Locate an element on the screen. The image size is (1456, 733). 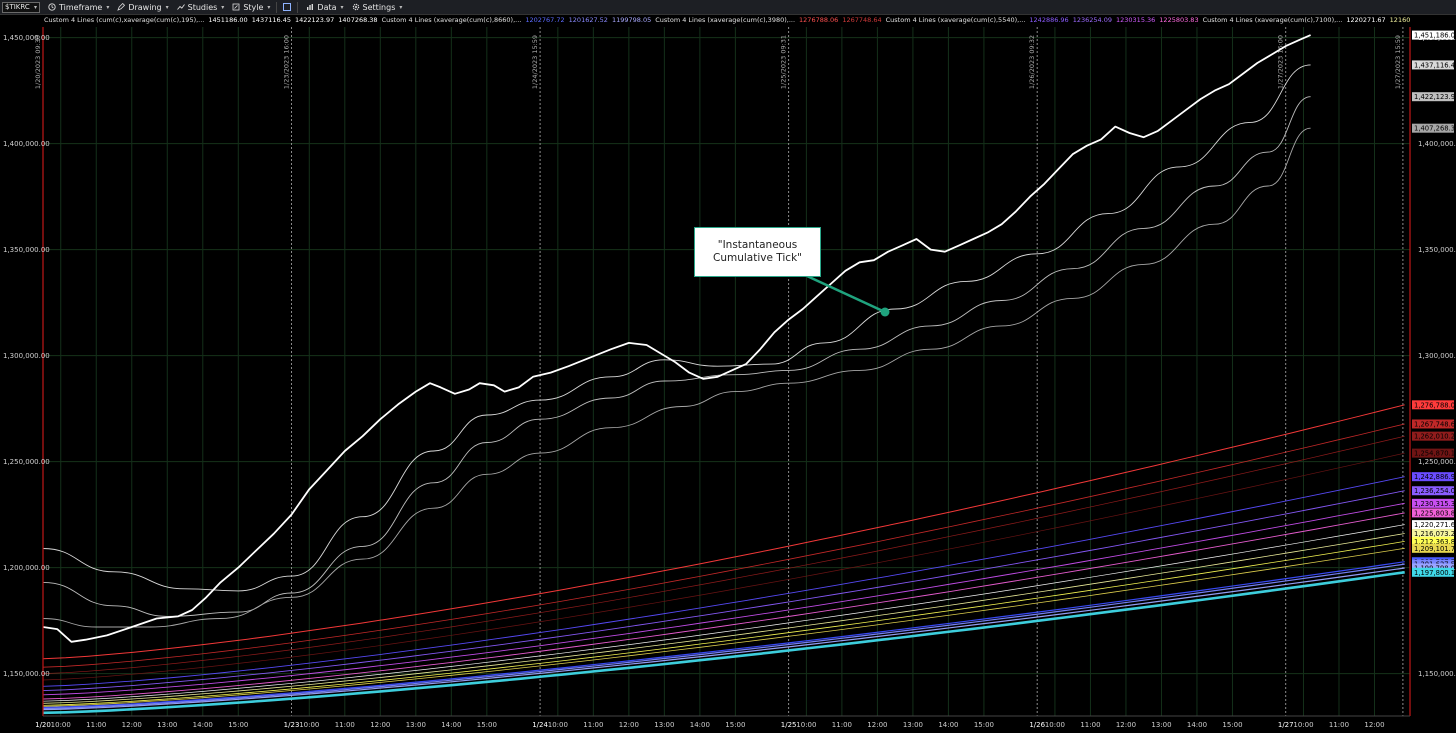
annotation-line-2: Cumulative Tick" is located at coordinates (757, 258).